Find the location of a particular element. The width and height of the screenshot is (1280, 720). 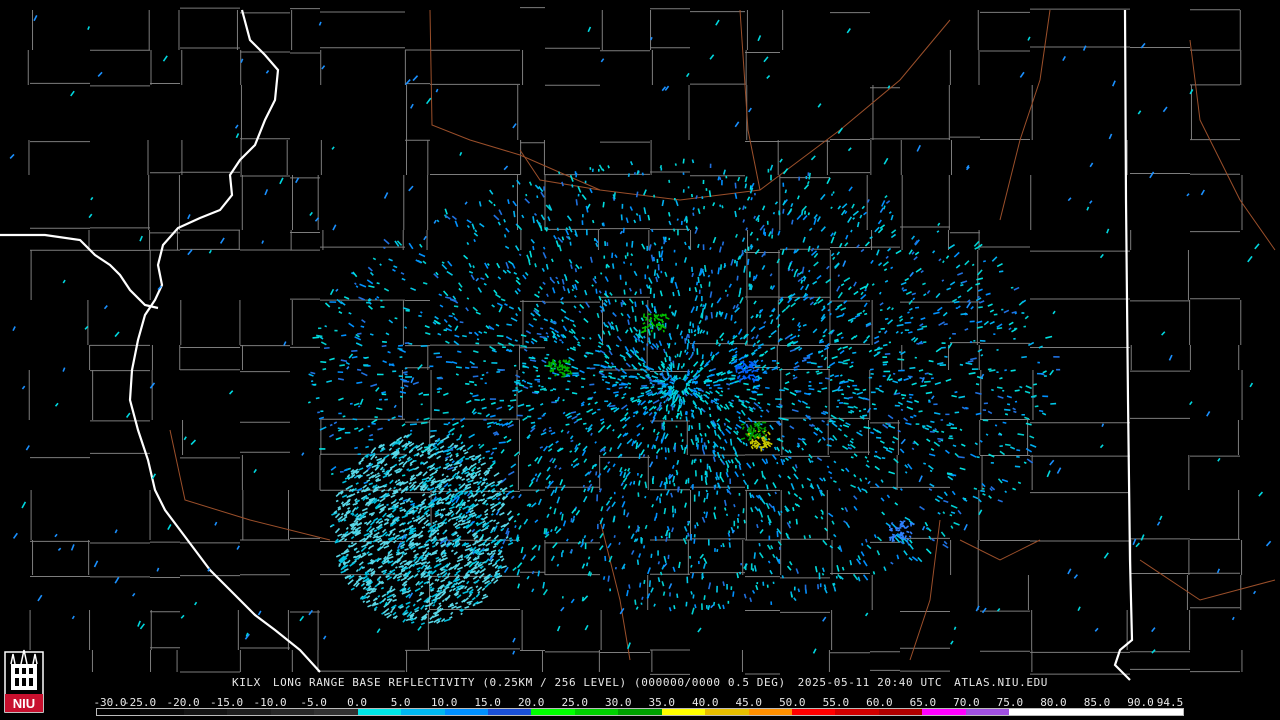

radar-site-marker is located at coordinates (680, 385).